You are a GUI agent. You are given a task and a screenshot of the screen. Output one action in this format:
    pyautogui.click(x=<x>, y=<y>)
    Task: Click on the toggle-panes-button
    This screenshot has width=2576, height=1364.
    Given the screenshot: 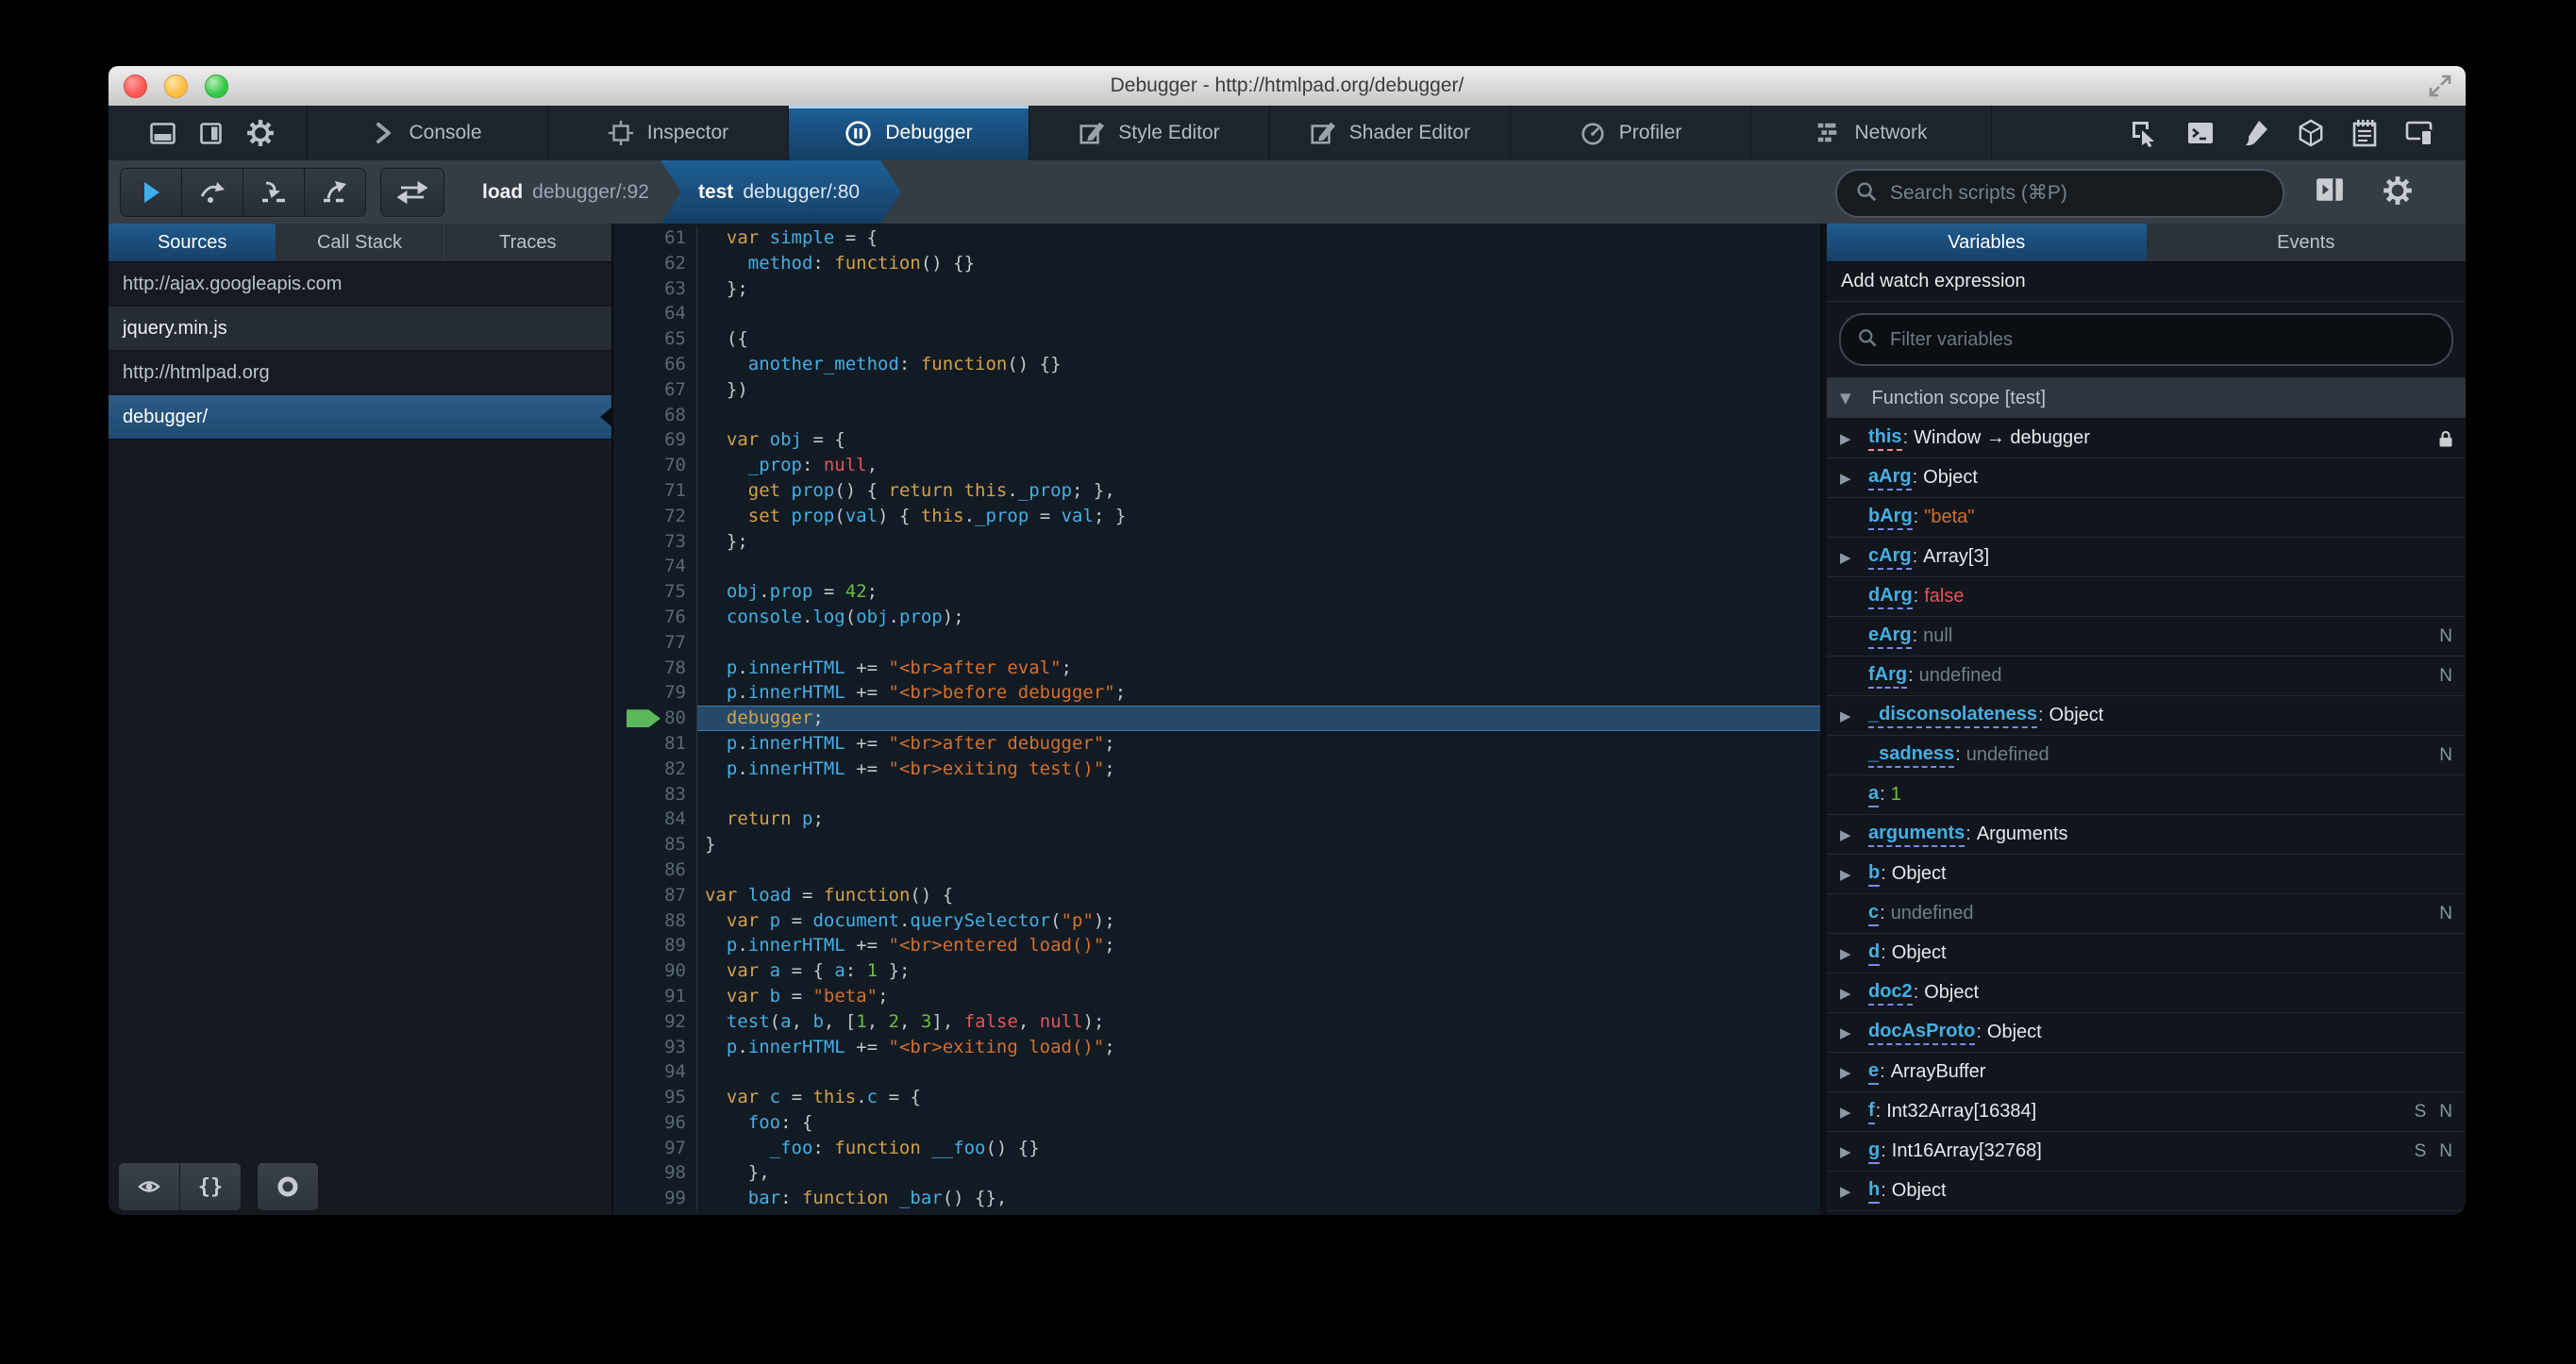 What is the action you would take?
    pyautogui.click(x=412, y=192)
    